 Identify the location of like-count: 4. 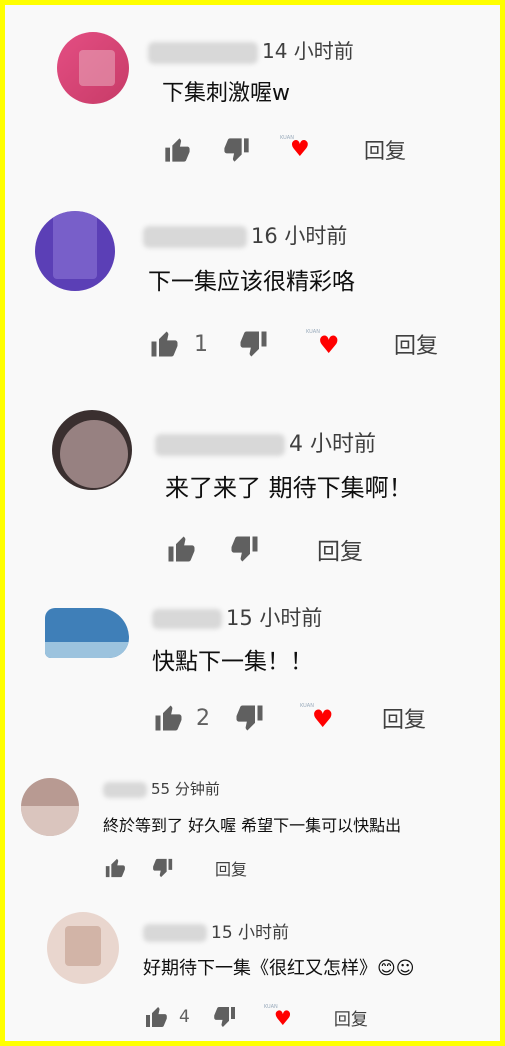
(184, 1017).